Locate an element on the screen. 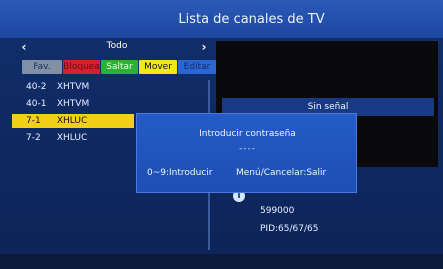 The height and width of the screenshot is (269, 443). skip-button: Saltar is located at coordinates (119, 67).